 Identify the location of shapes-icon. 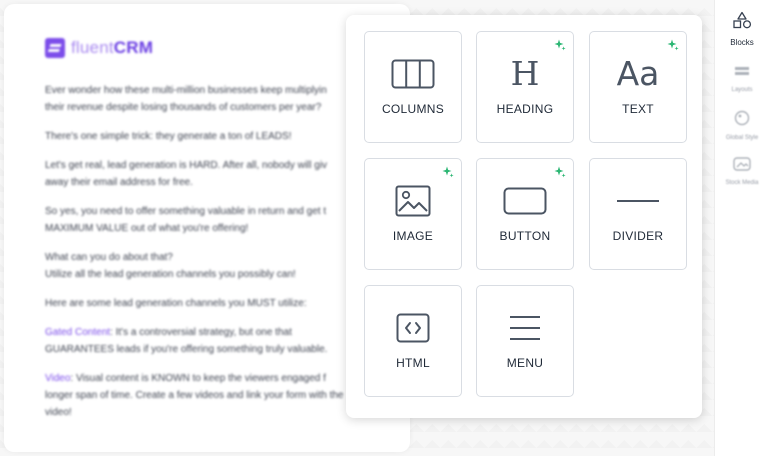
(742, 22).